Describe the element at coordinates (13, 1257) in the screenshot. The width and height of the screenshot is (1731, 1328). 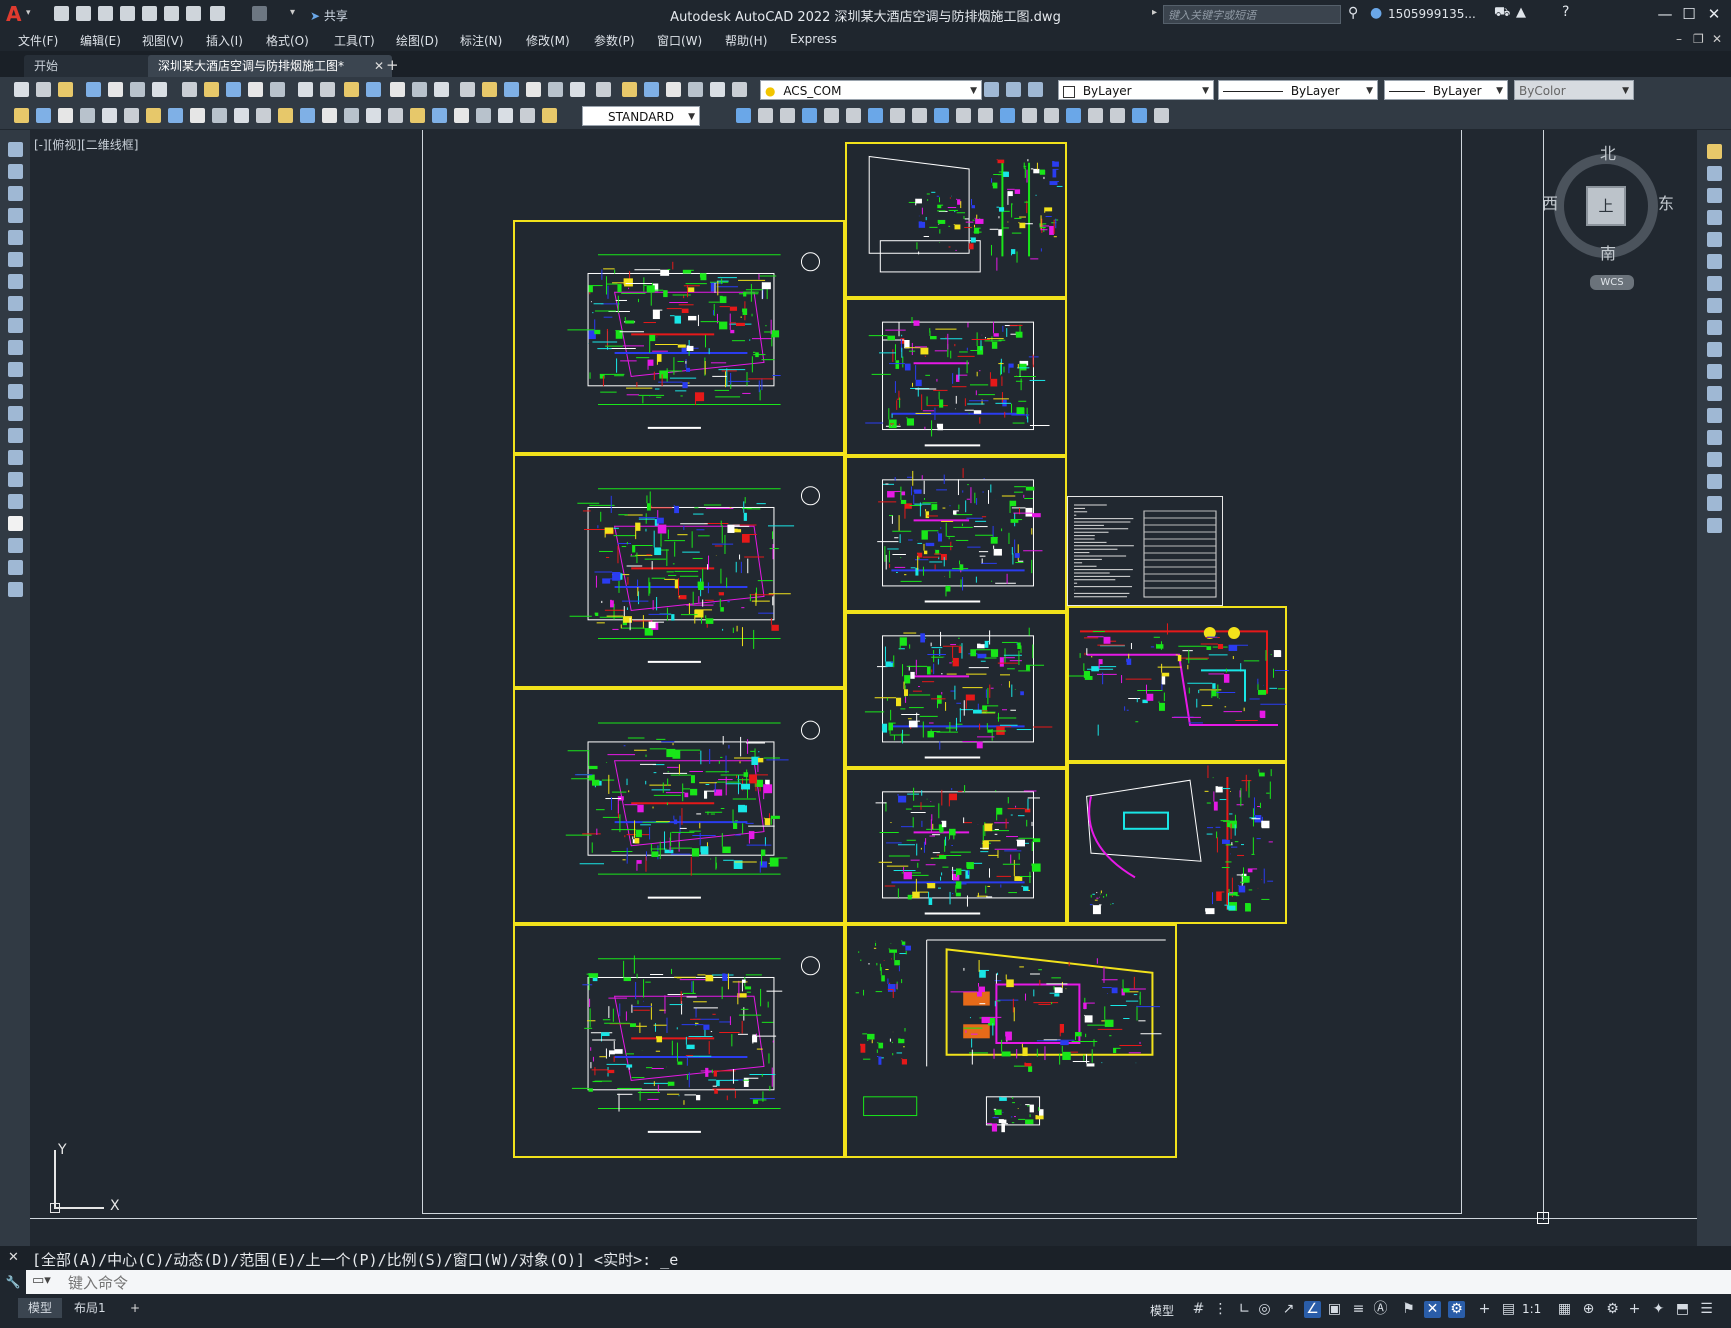
I see `close-command-line-icon: ✕` at that location.